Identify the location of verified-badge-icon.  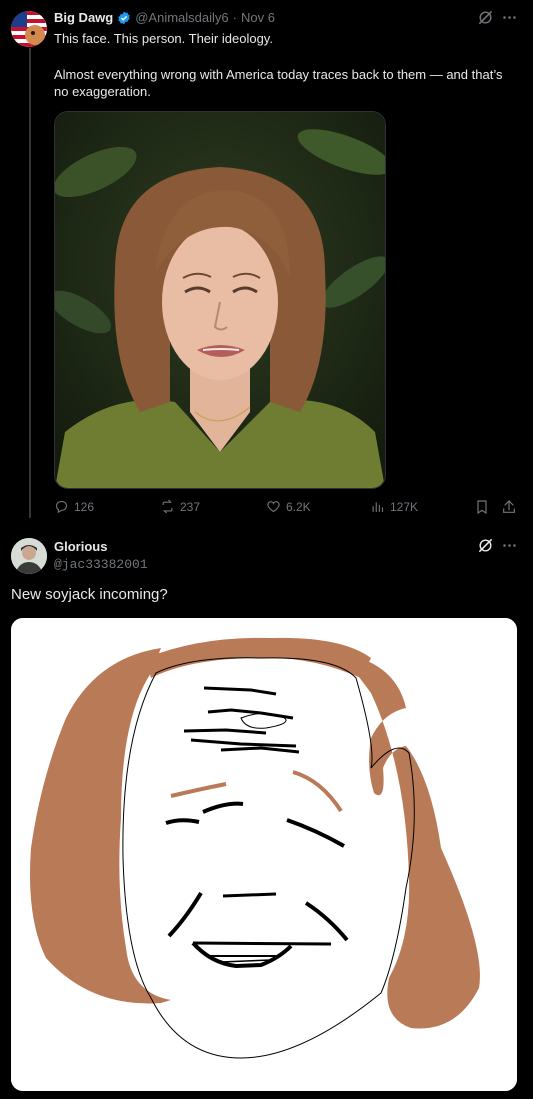
(124, 17).